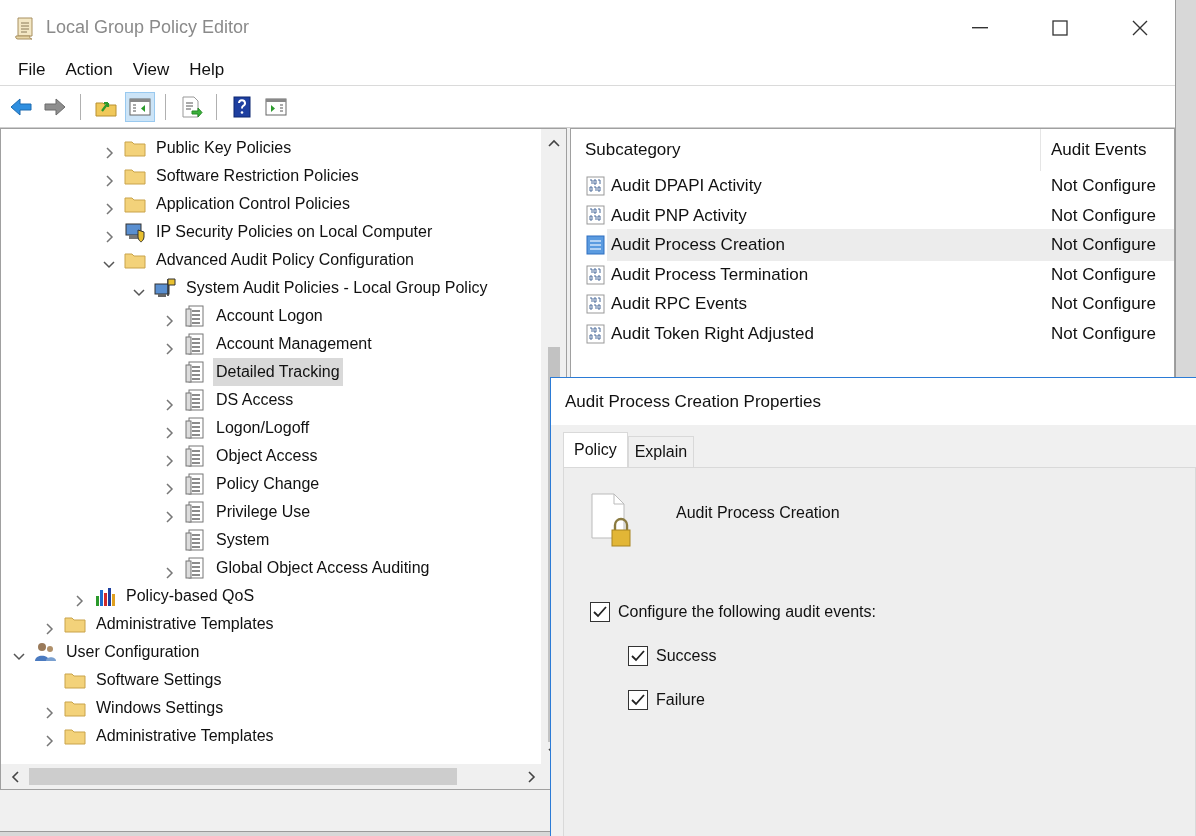 This screenshot has height=836, width=1196. I want to click on menu-item: Help, so click(207, 70).